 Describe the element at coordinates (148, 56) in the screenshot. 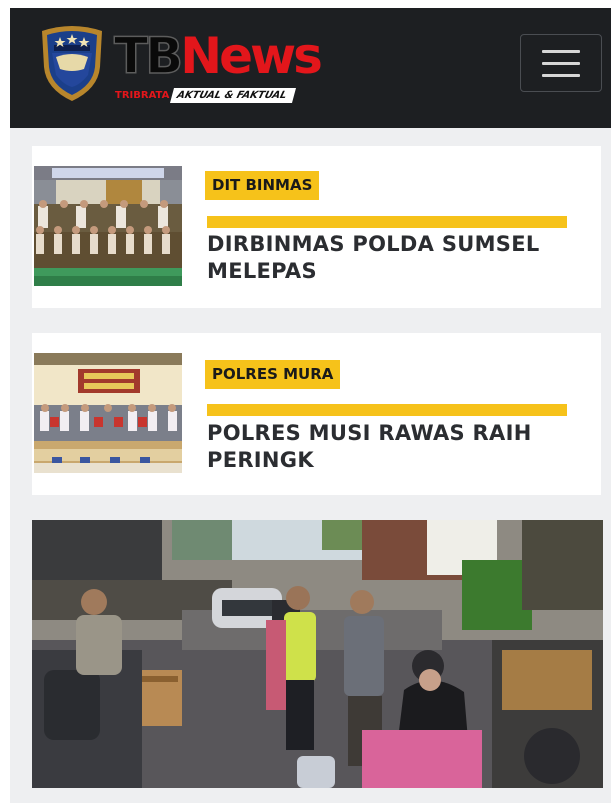

I see `brand-tb-text: TB` at that location.